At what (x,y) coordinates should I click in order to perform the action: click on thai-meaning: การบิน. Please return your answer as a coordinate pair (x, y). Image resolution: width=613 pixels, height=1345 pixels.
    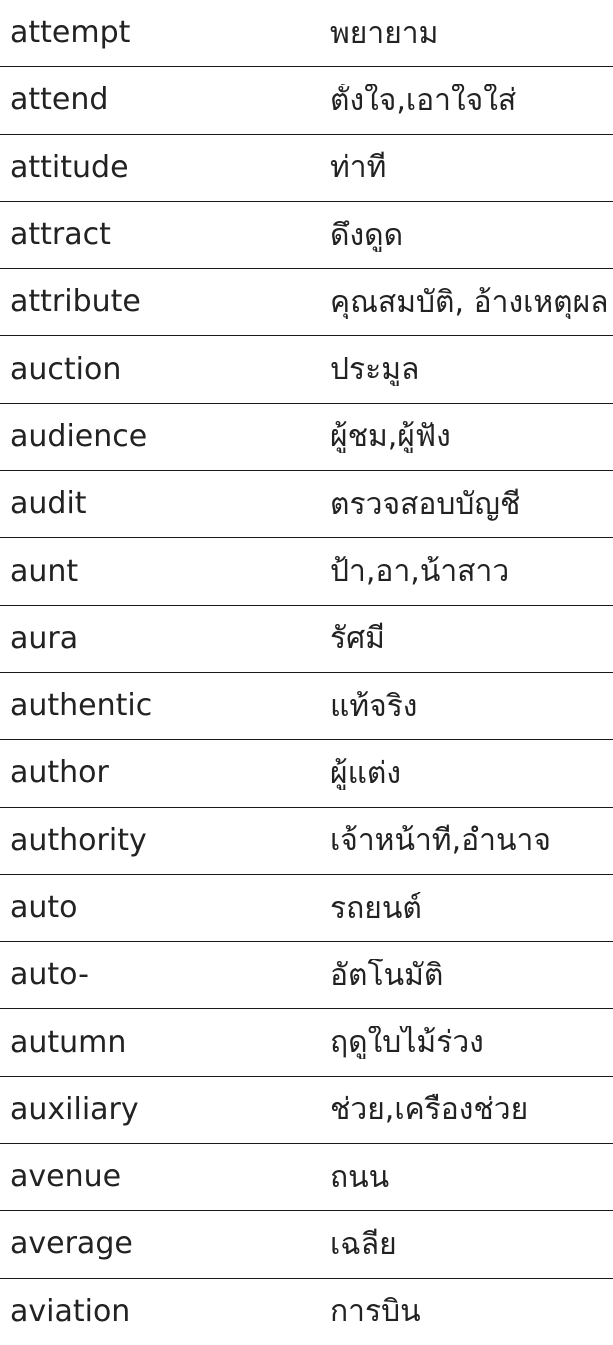
    Looking at the image, I should click on (375, 1312).